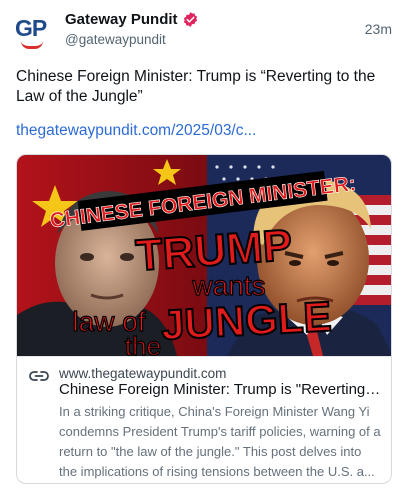  Describe the element at coordinates (115, 39) in the screenshot. I see `author-handle: @gatewaypundit` at that location.